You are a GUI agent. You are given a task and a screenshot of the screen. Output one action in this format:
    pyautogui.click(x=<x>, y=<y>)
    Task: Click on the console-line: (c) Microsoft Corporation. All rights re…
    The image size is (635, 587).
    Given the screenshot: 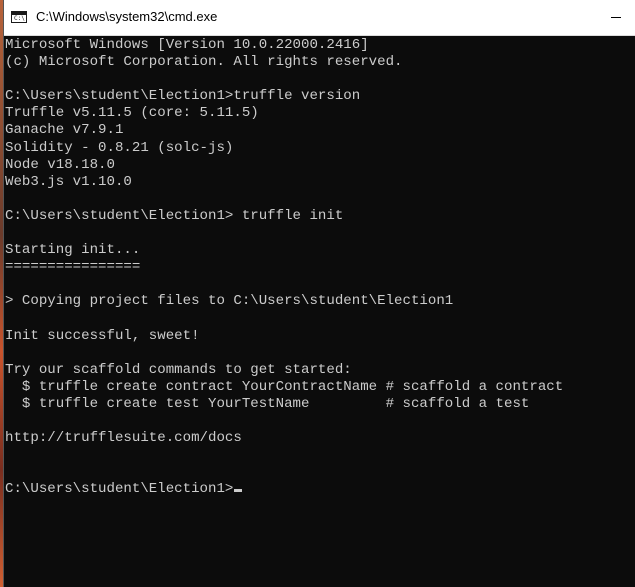 What is the action you would take?
    pyautogui.click(x=204, y=62)
    